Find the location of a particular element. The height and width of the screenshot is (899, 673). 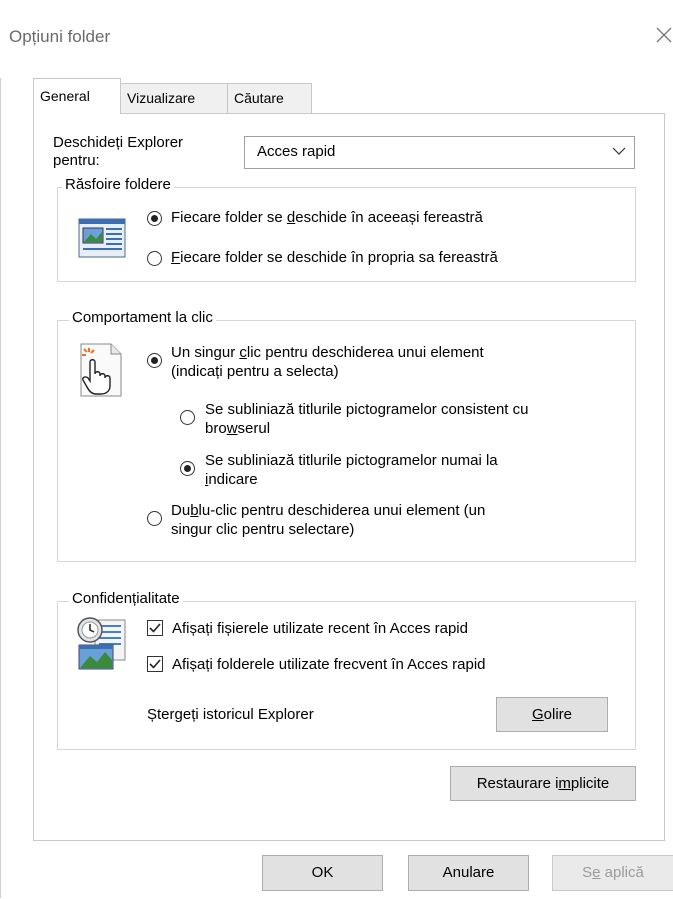

double-click-label-line2: singur clic pentru selectare) is located at coordinates (263, 529).